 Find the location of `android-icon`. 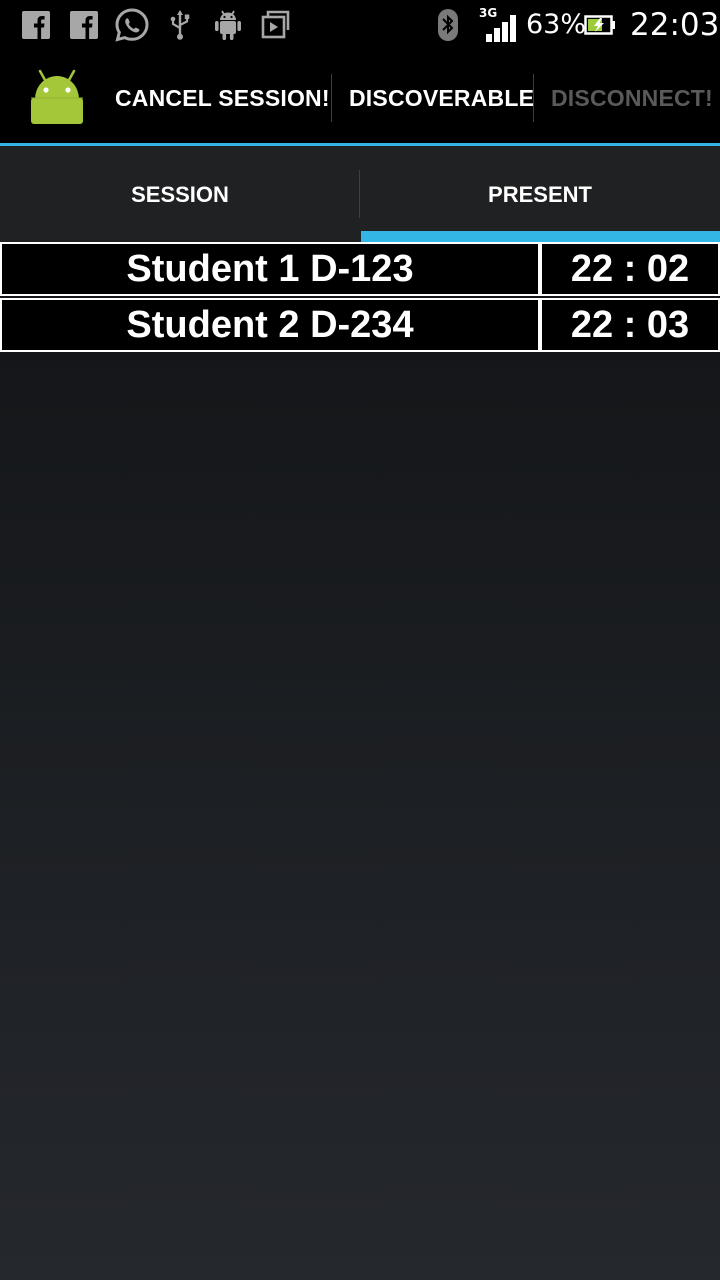

android-icon is located at coordinates (57, 98).